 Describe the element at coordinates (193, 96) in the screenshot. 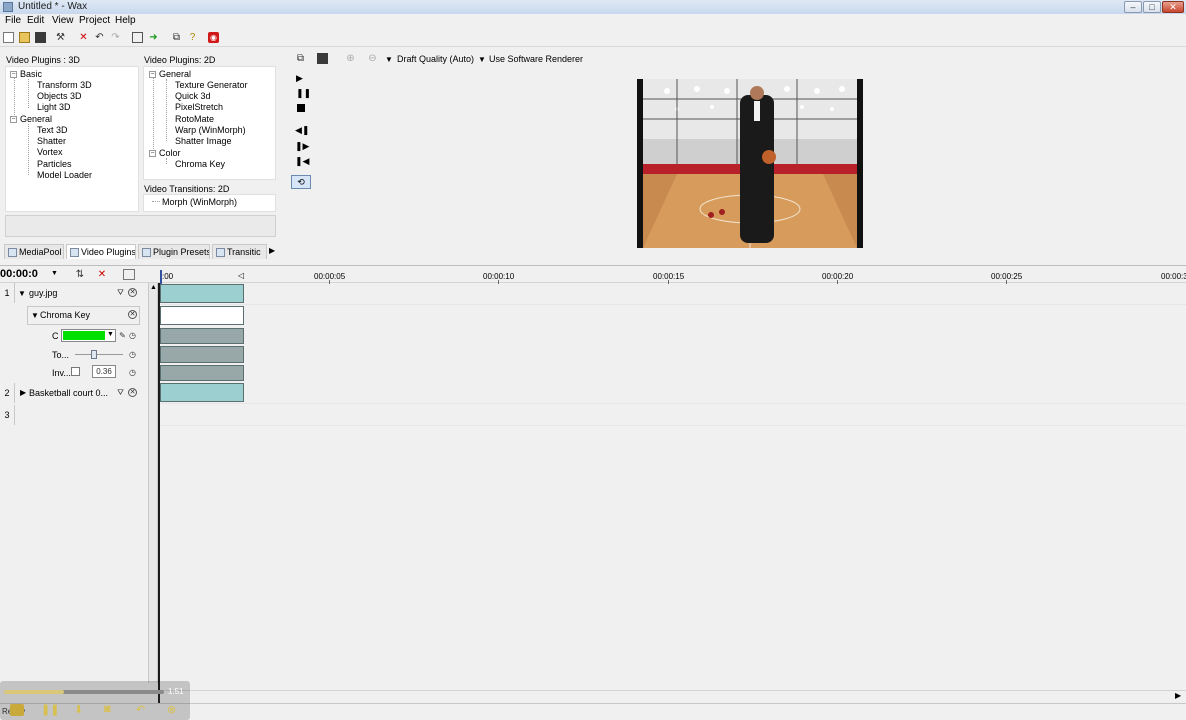

I see `plugin-quick-3d: Quick 3d` at that location.